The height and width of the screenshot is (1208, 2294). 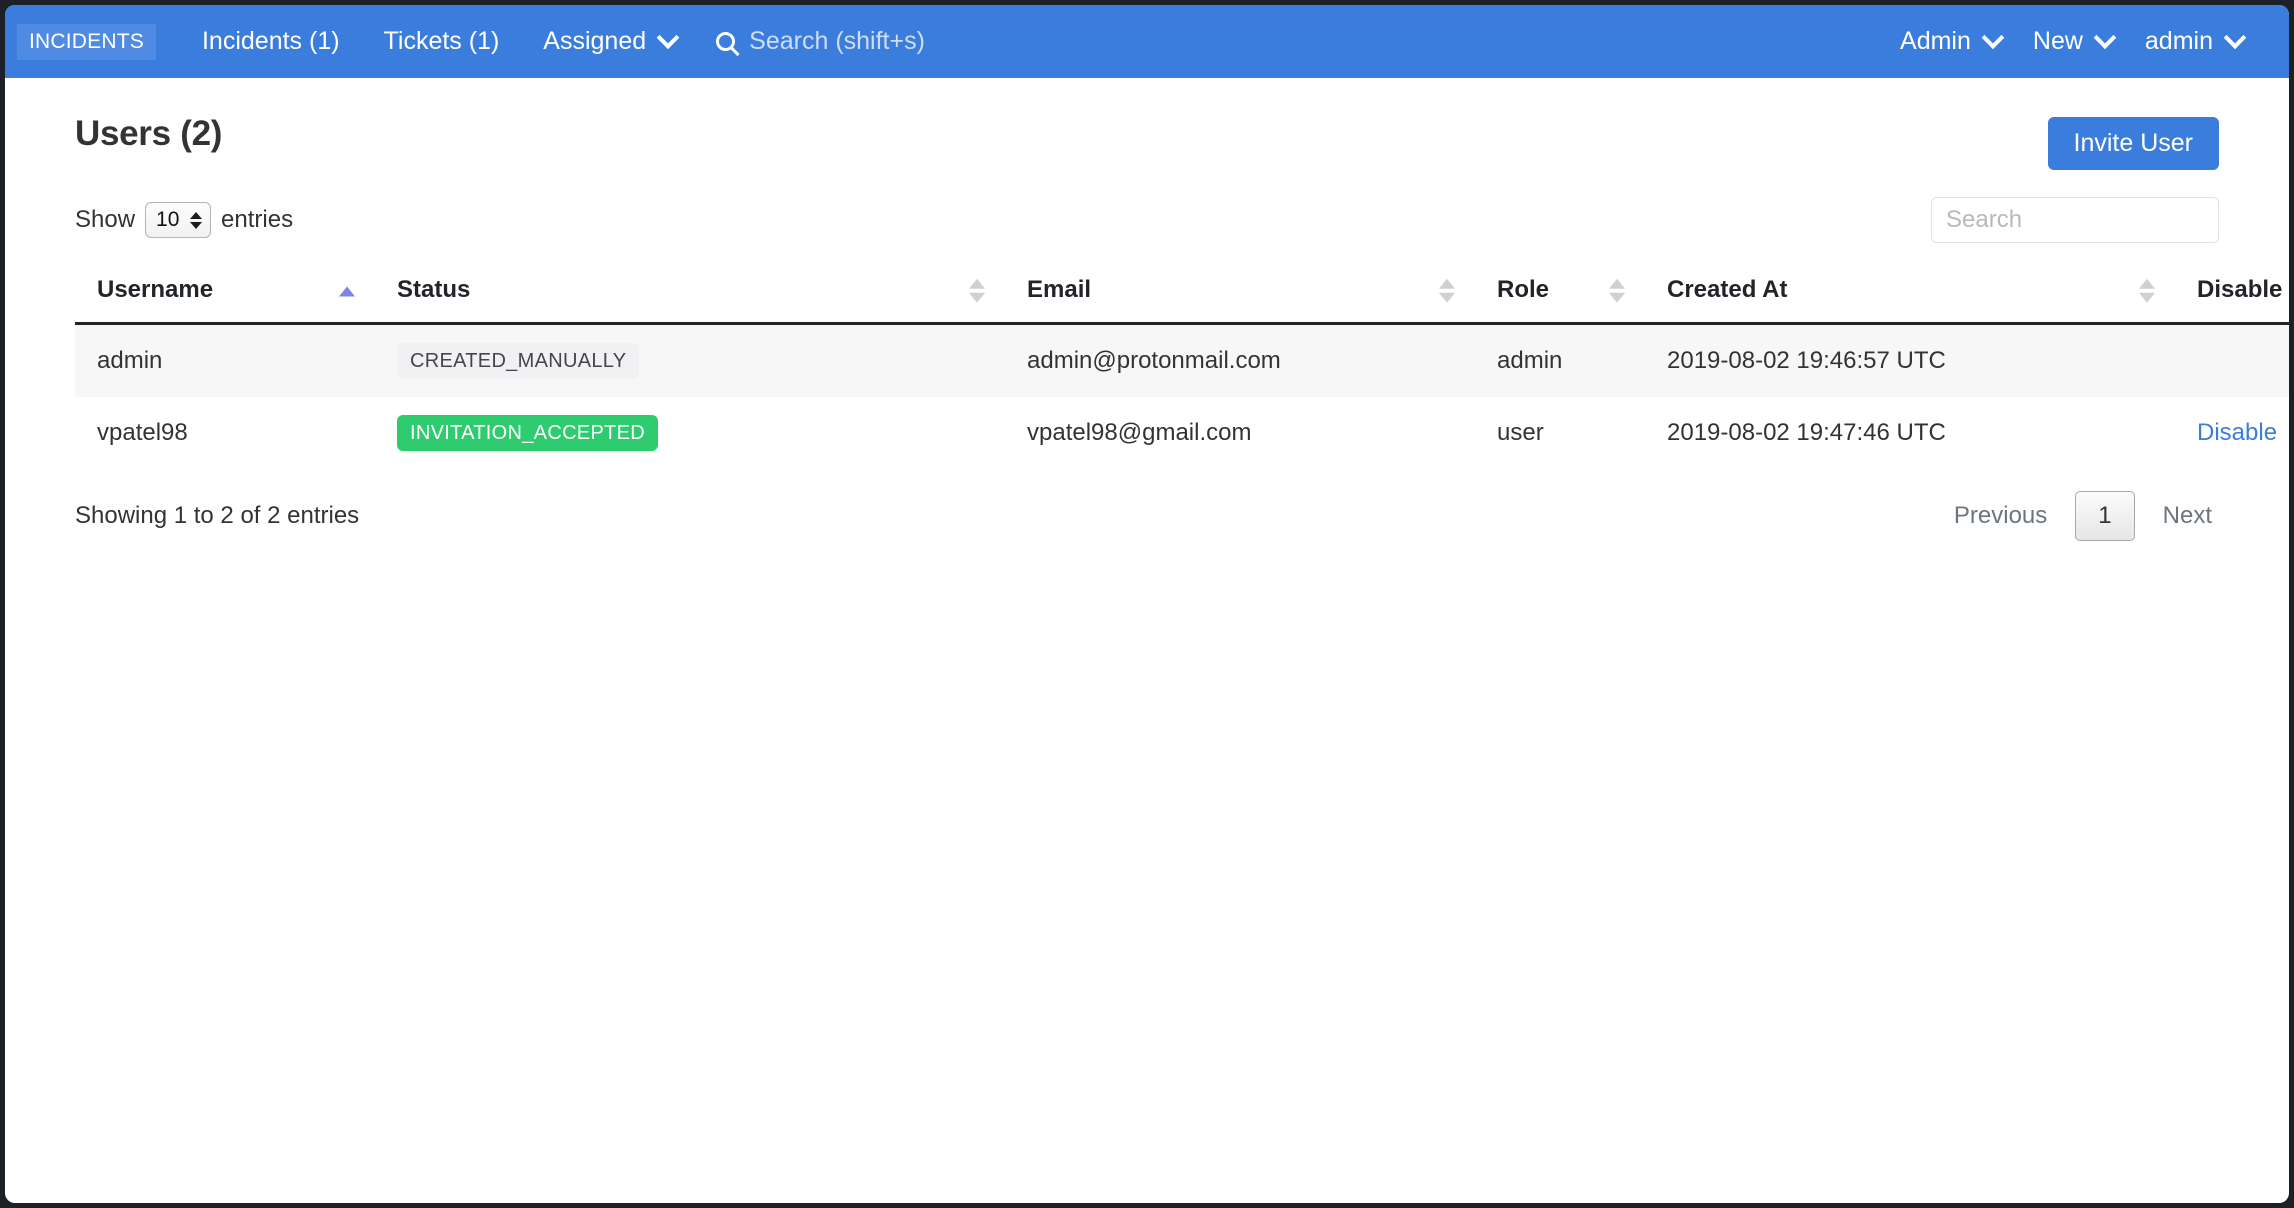 I want to click on nav-item-new-label: New, so click(x=2057, y=41).